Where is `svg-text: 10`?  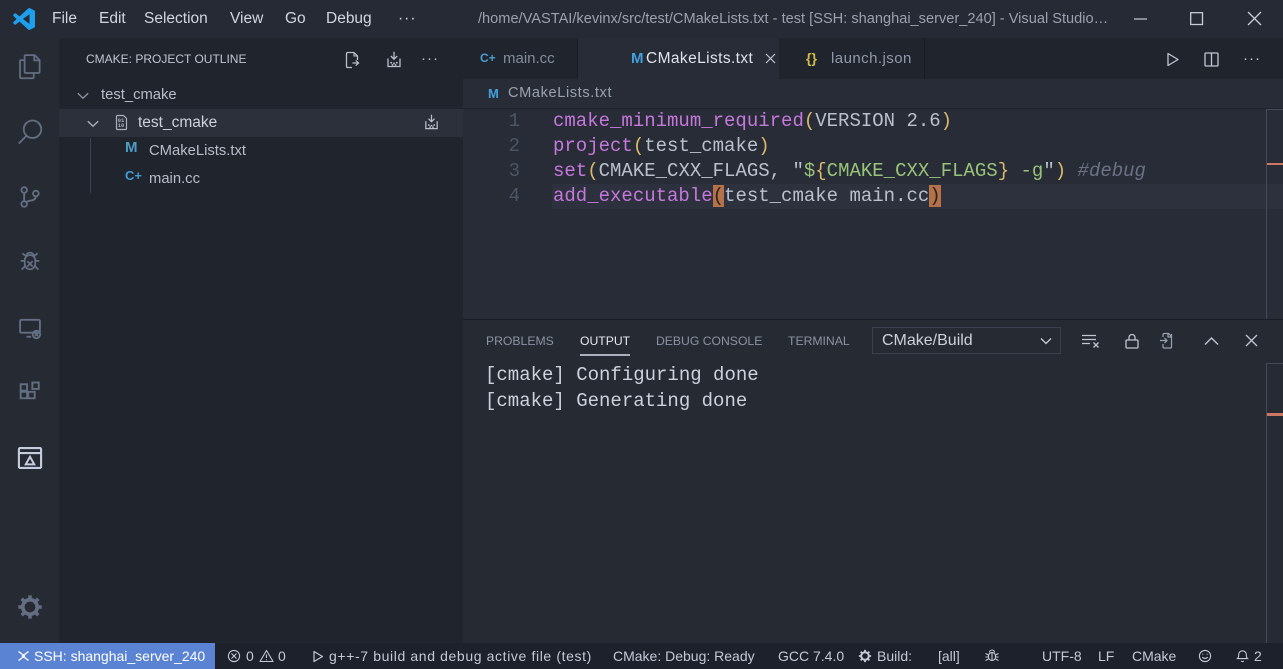 svg-text: 10 is located at coordinates (121, 126).